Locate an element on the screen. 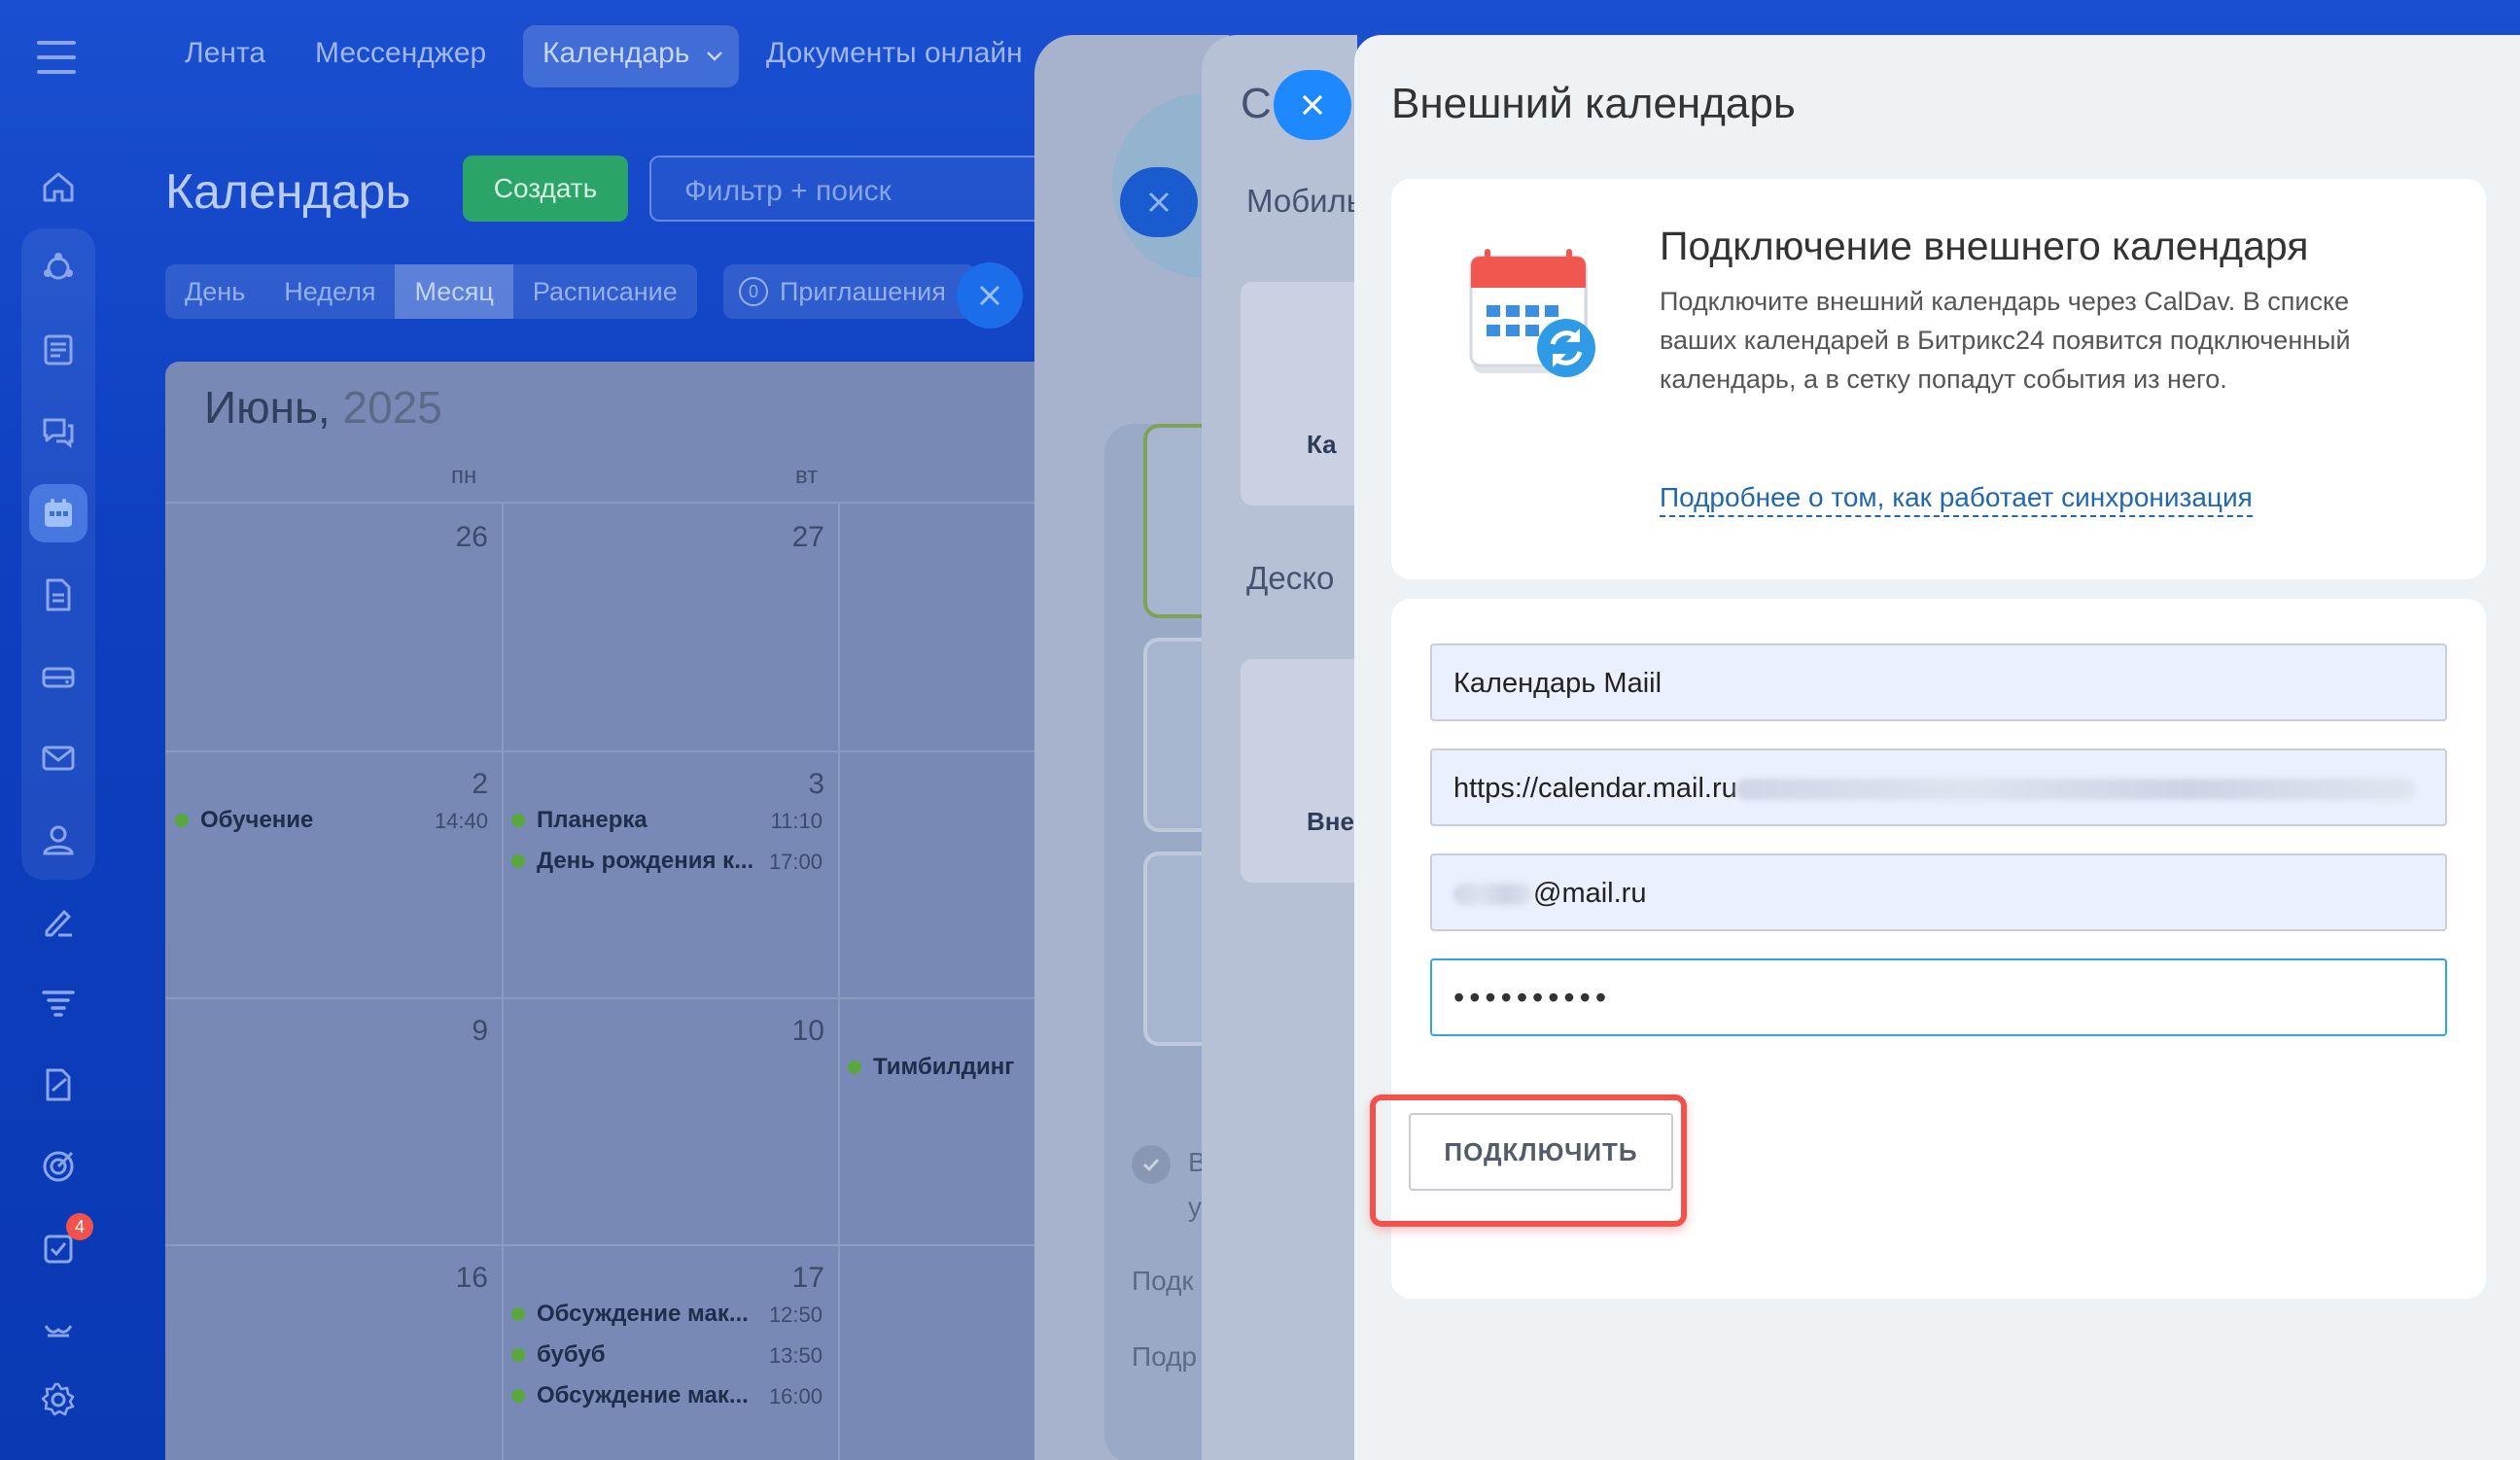 This screenshot has height=1460, width=2520. slider-card-label: Вне is located at coordinates (1330, 821).